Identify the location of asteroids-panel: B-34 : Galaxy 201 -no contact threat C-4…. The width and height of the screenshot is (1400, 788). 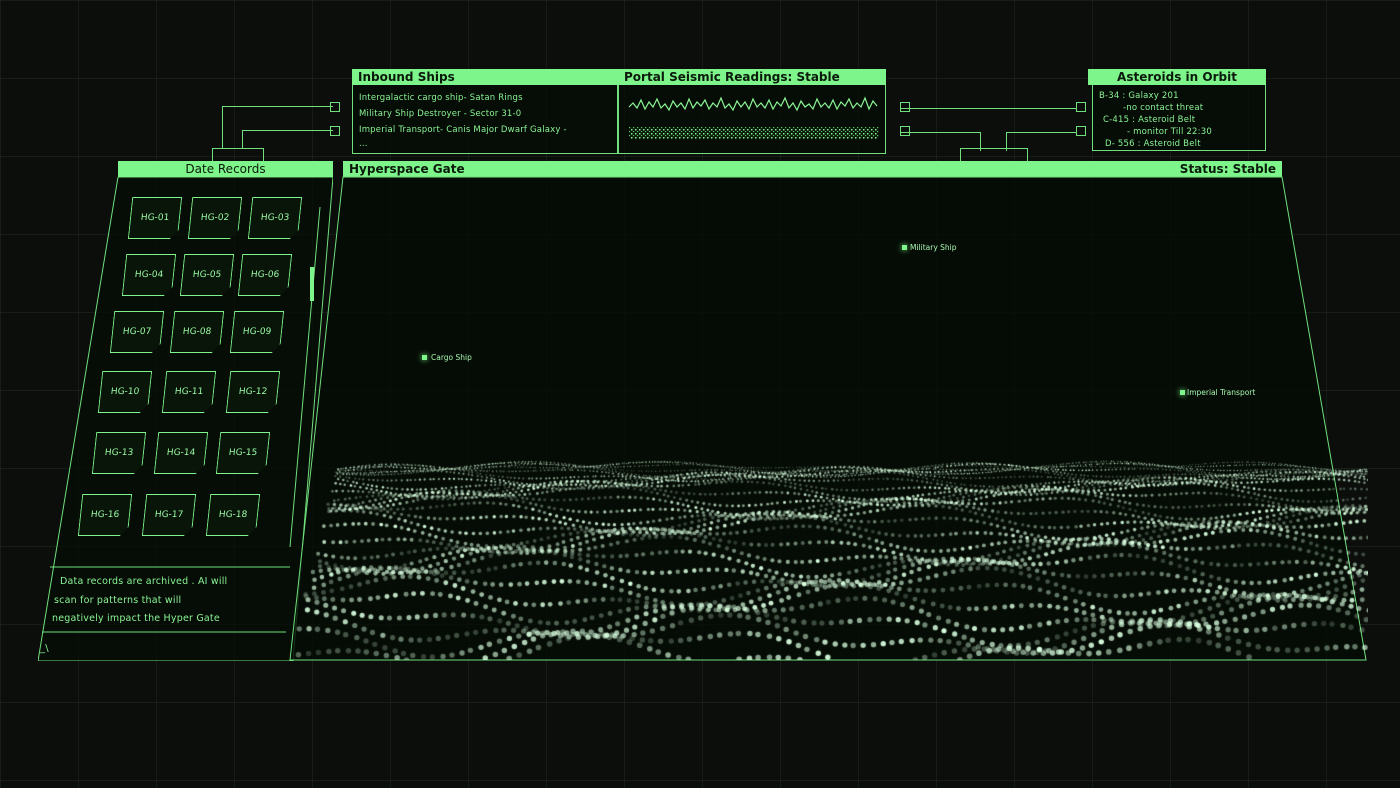
(1179, 118).